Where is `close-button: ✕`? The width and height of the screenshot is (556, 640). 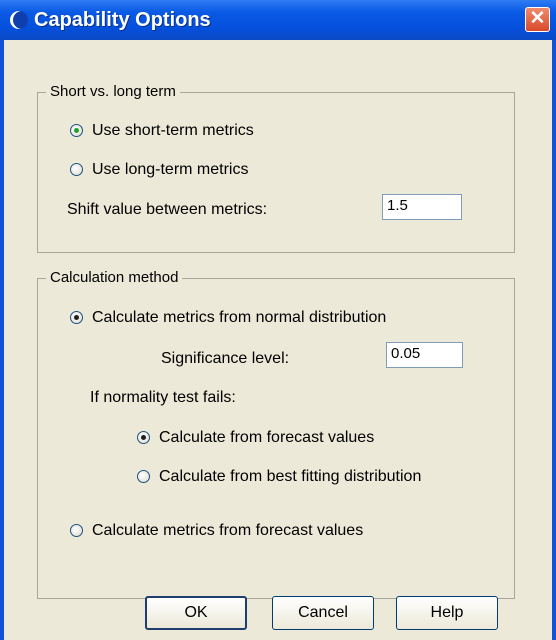
close-button: ✕ is located at coordinates (537, 19).